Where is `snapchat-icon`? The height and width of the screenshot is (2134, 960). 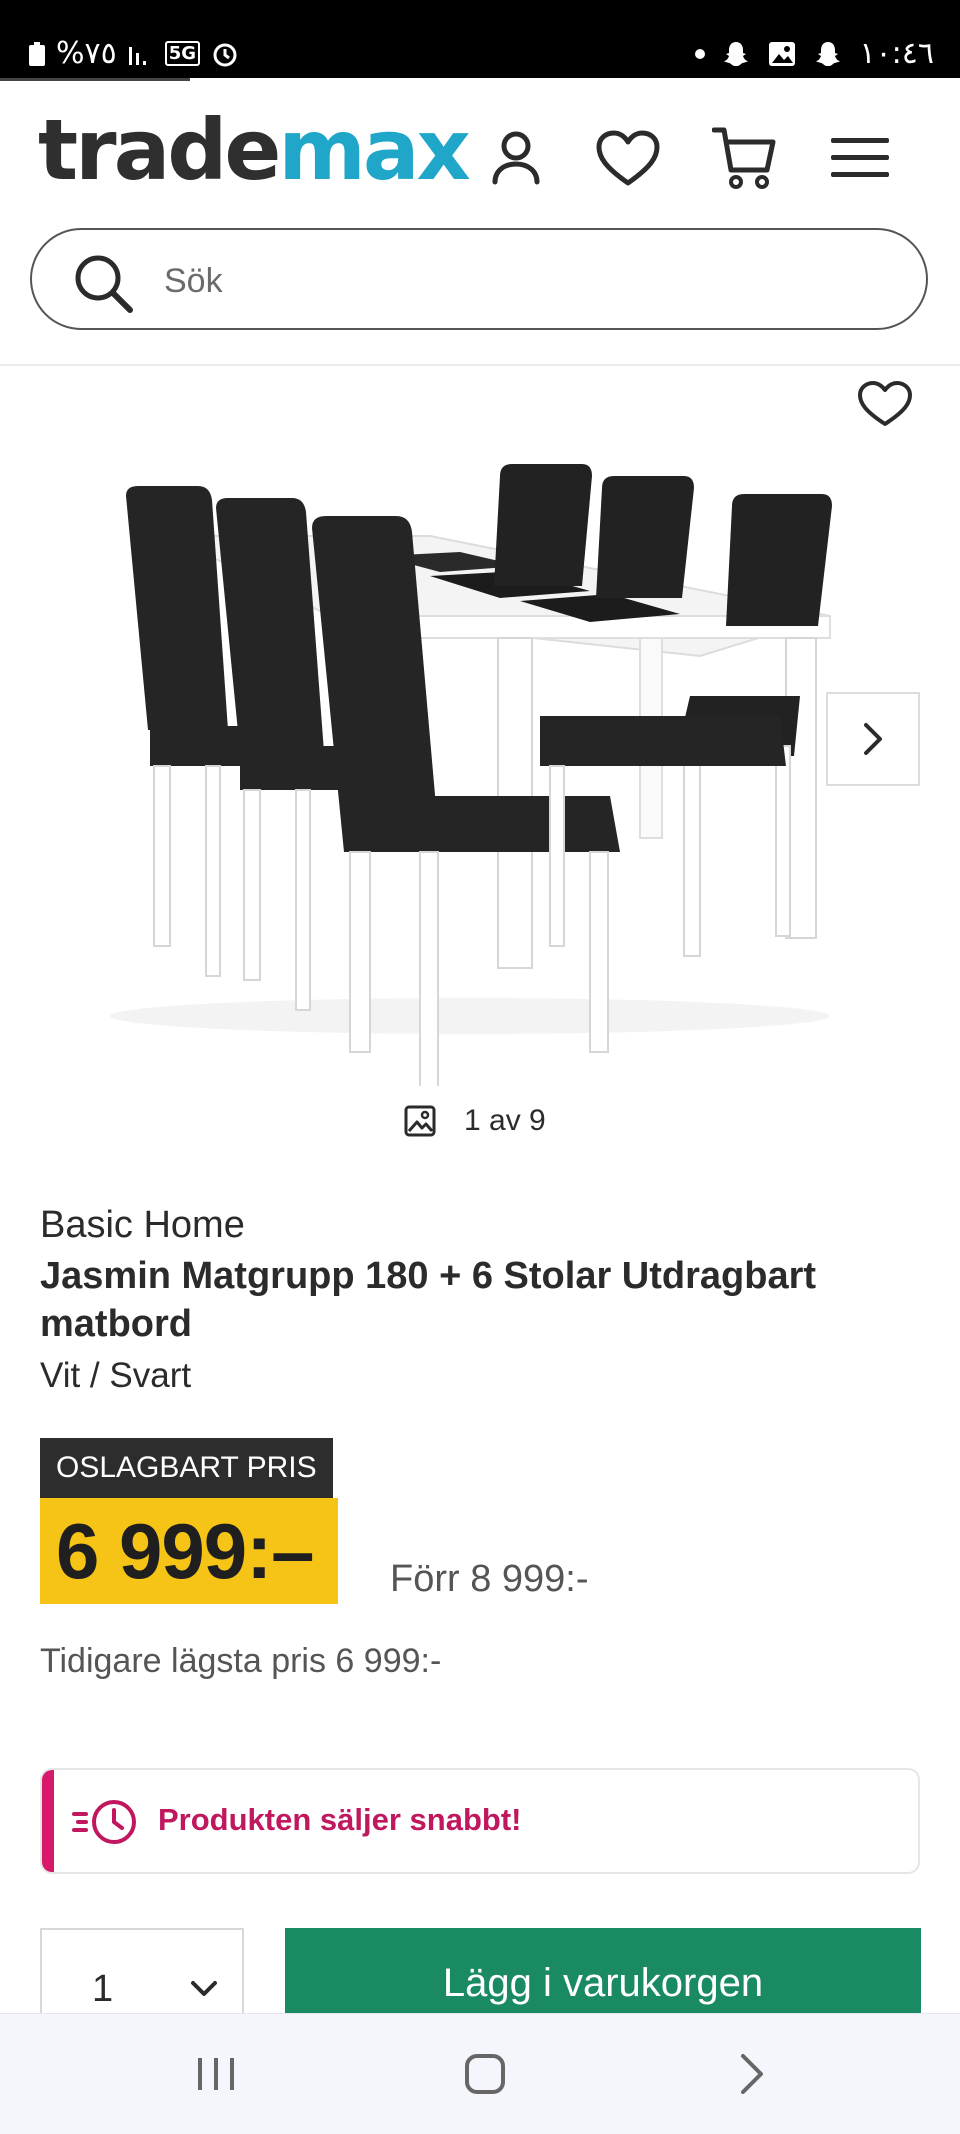 snapchat-icon is located at coordinates (736, 53).